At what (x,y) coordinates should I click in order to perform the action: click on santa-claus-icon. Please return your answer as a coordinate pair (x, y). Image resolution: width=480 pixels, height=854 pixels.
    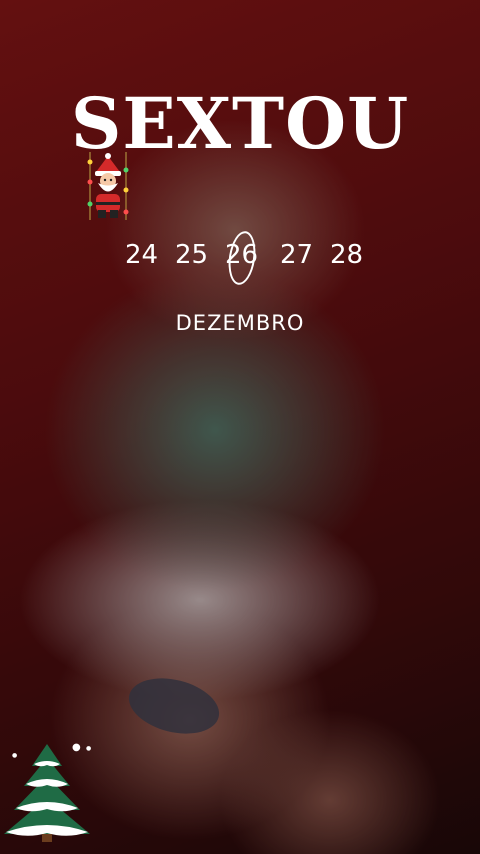
    Looking at the image, I should click on (108, 186).